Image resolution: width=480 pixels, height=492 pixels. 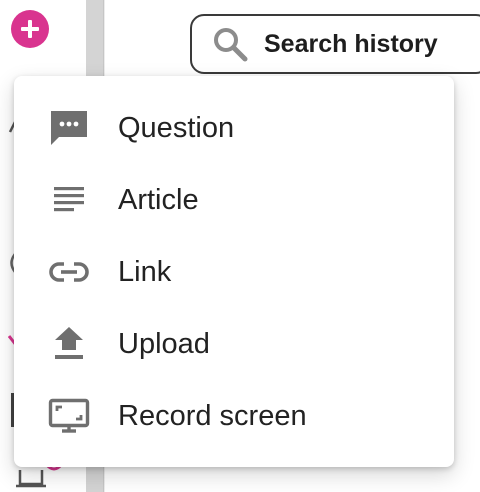 What do you see at coordinates (69, 344) in the screenshot?
I see `upload-icon` at bounding box center [69, 344].